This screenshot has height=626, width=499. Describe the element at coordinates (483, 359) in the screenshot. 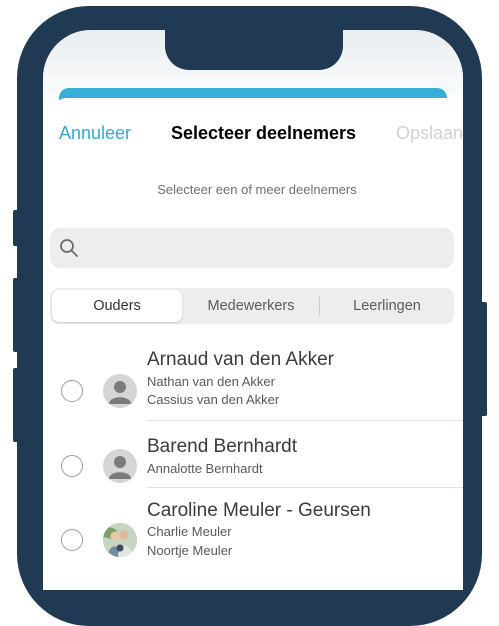

I see `phone-side-button-right` at that location.